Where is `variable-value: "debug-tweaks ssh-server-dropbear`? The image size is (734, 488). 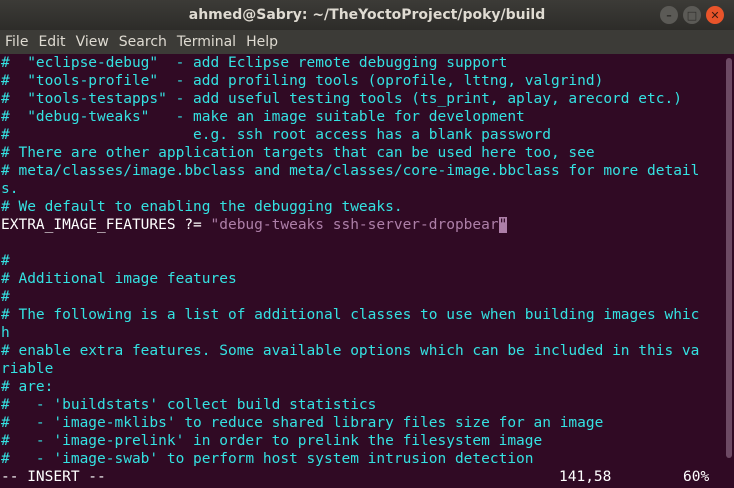
variable-value: "debug-tweaks ssh-server-dropbear is located at coordinates (354, 225).